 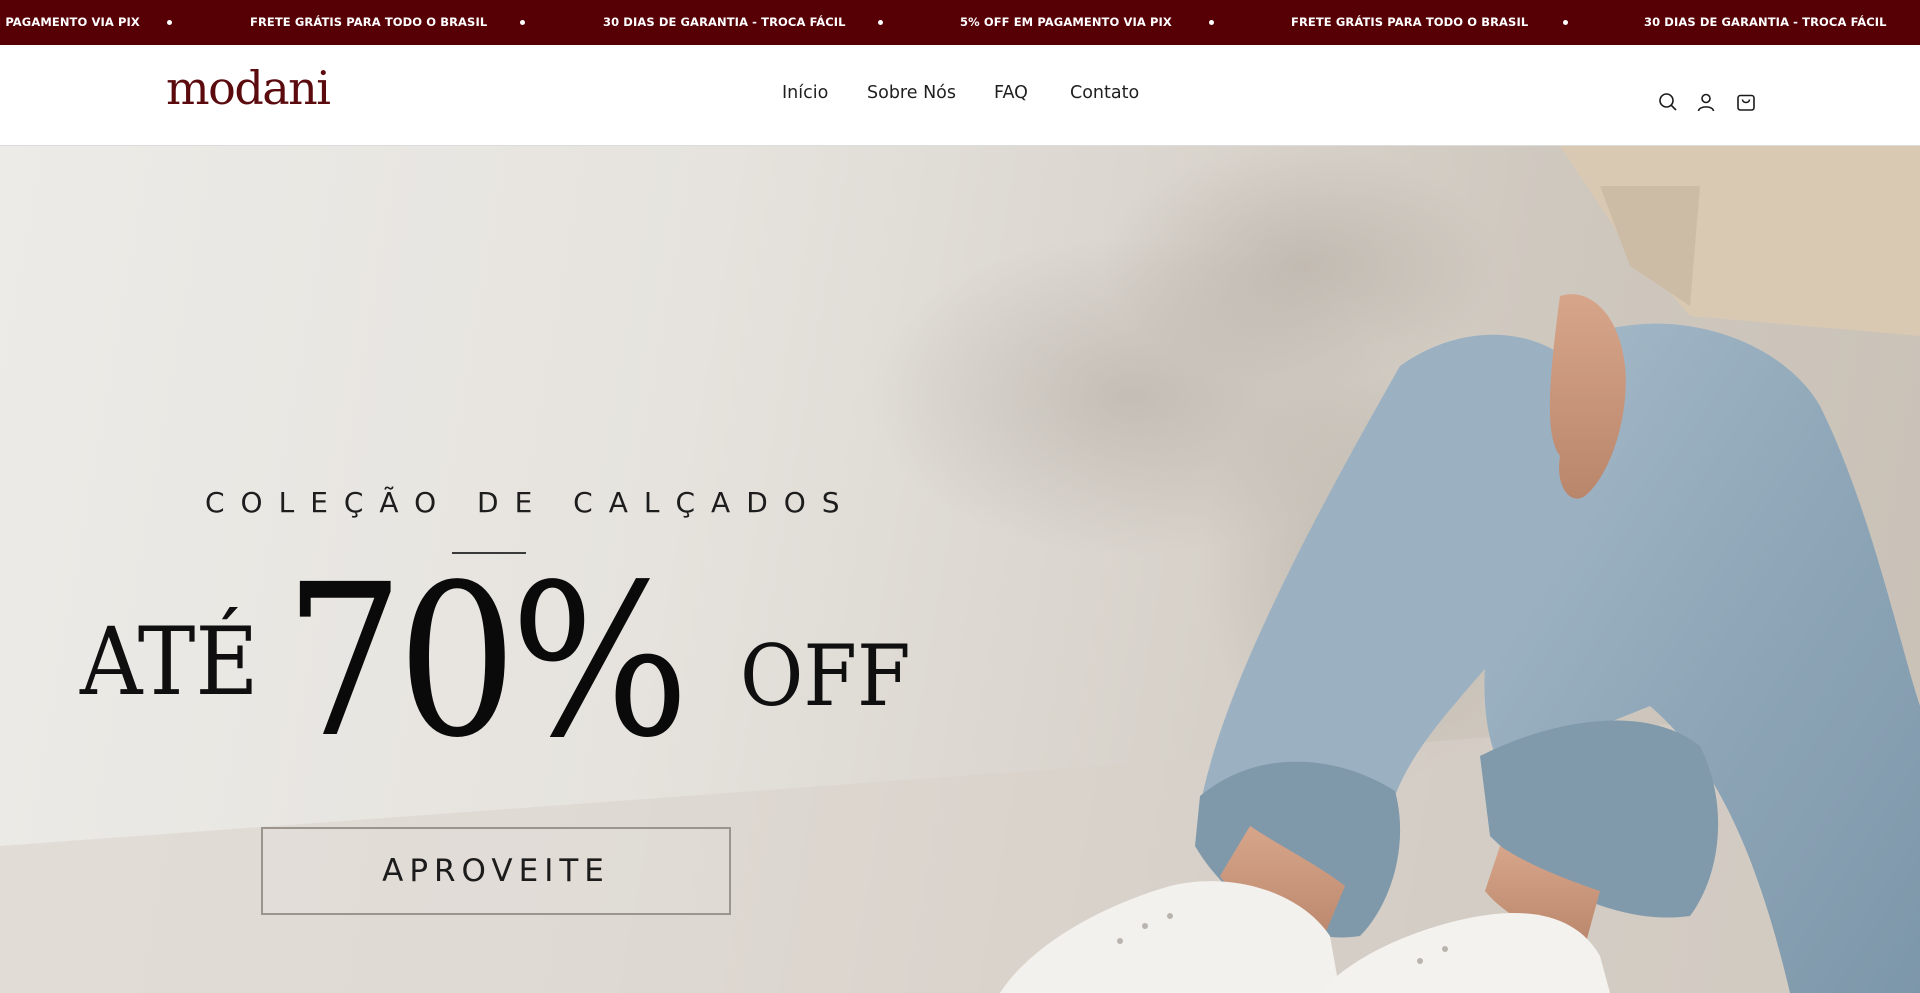 What do you see at coordinates (248, 88) in the screenshot?
I see `site-logo: modani` at bounding box center [248, 88].